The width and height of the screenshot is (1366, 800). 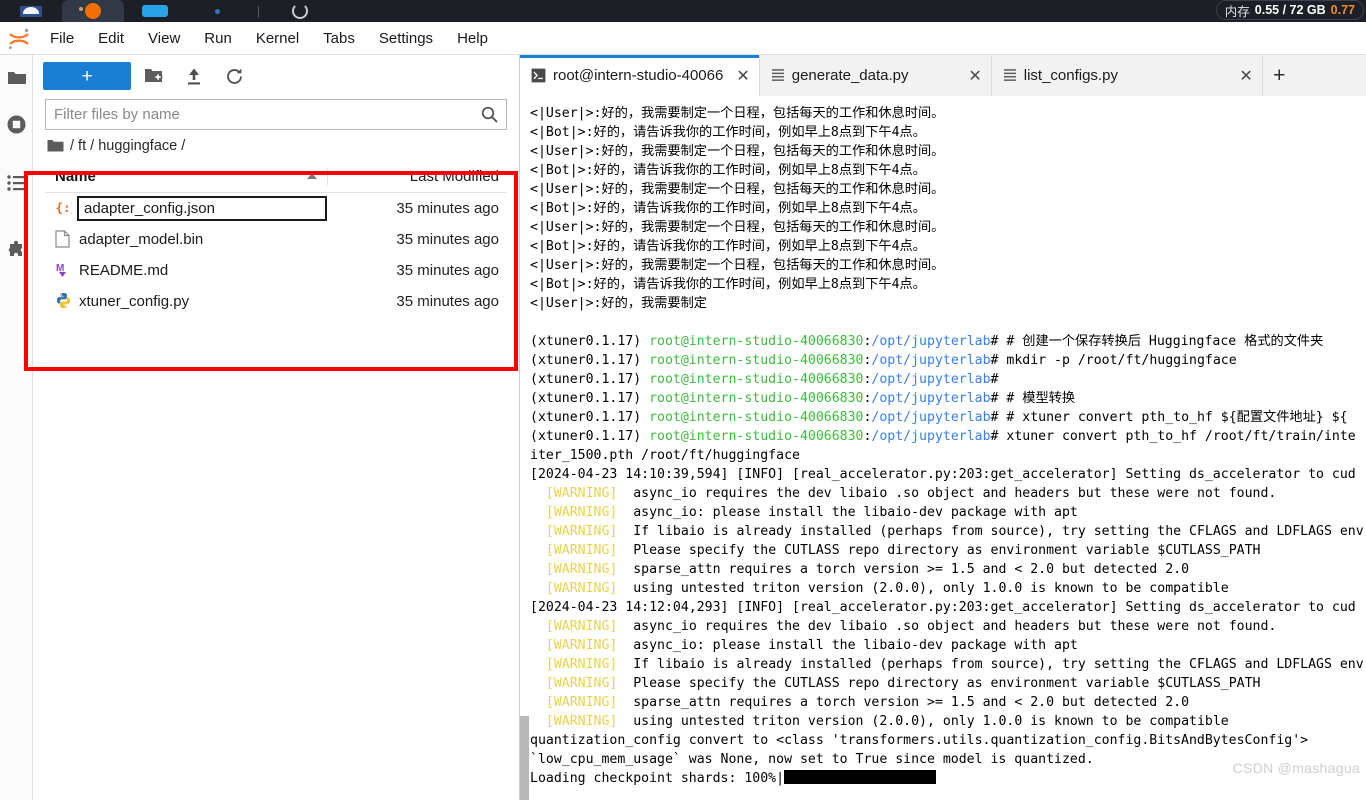 I want to click on terminal-progress-line: Loading checkpoint shards: 100%|, so click(x=948, y=778).